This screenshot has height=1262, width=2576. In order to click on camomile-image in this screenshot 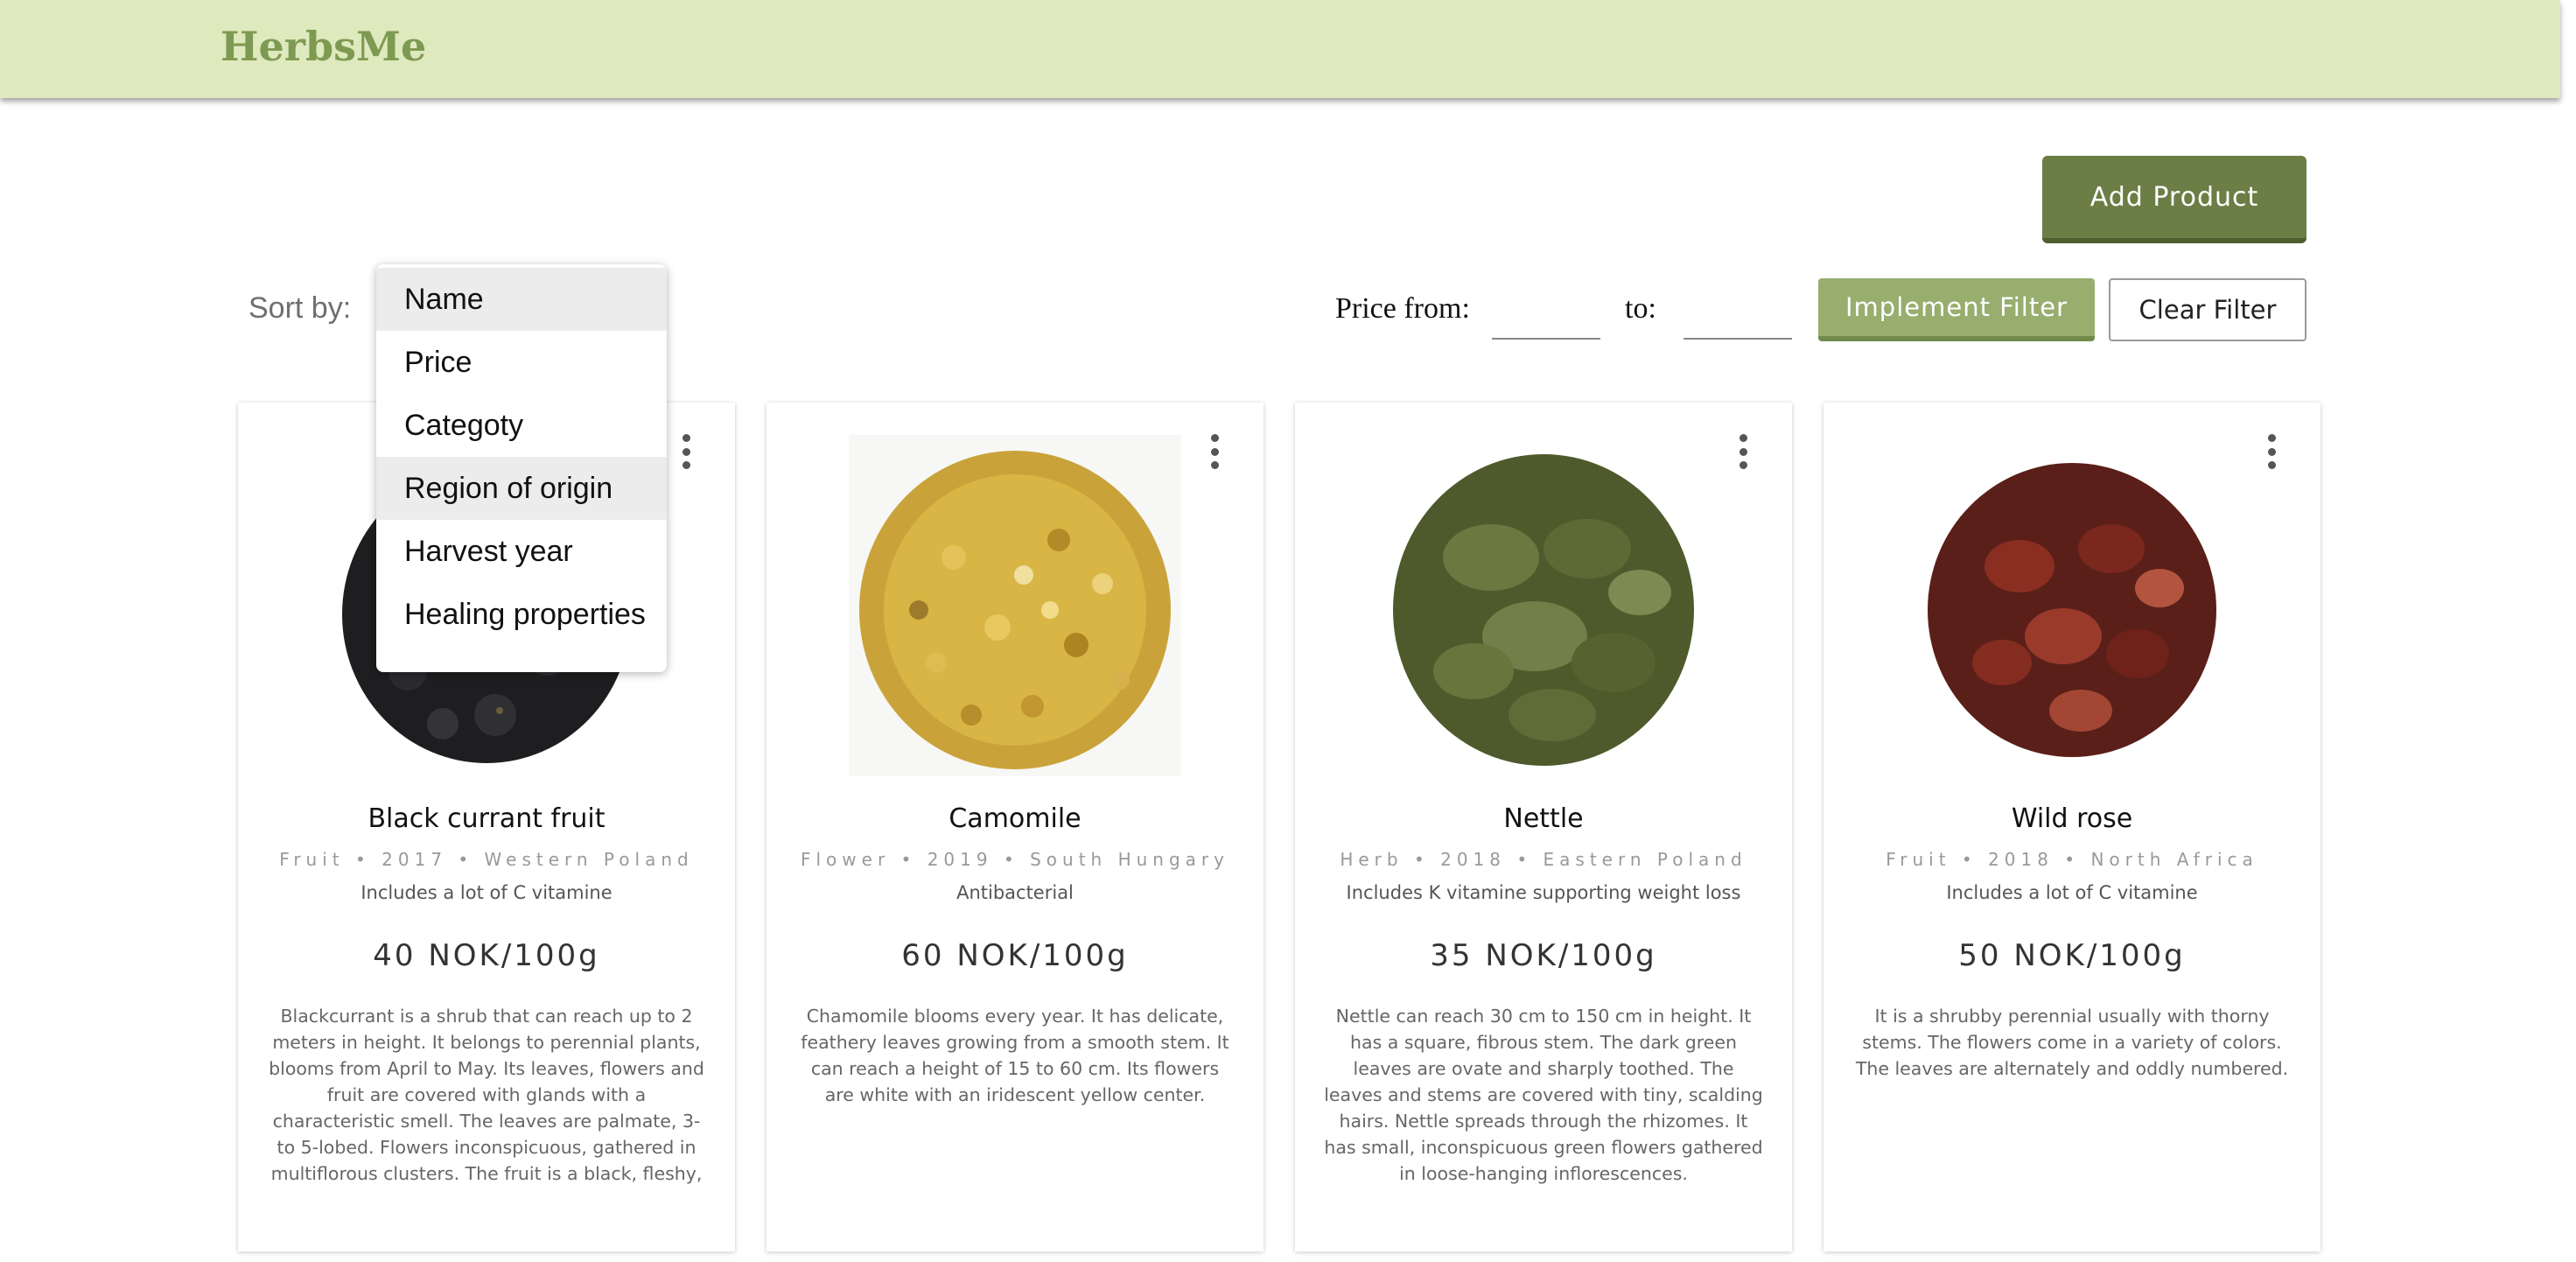, I will do `click(1015, 605)`.